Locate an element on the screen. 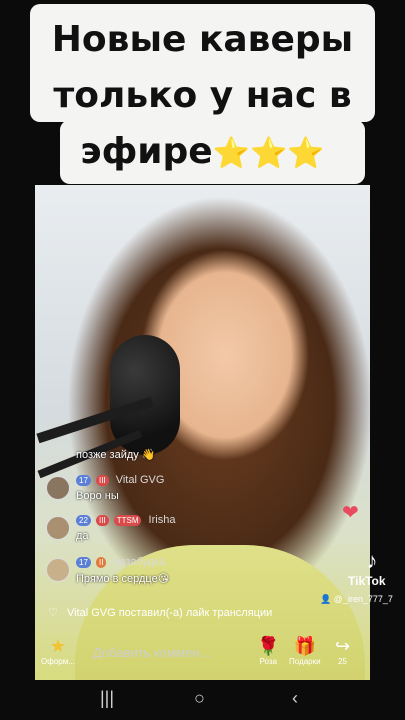 This screenshot has width=405, height=720. chat-username: незабудка is located at coordinates (139, 562).